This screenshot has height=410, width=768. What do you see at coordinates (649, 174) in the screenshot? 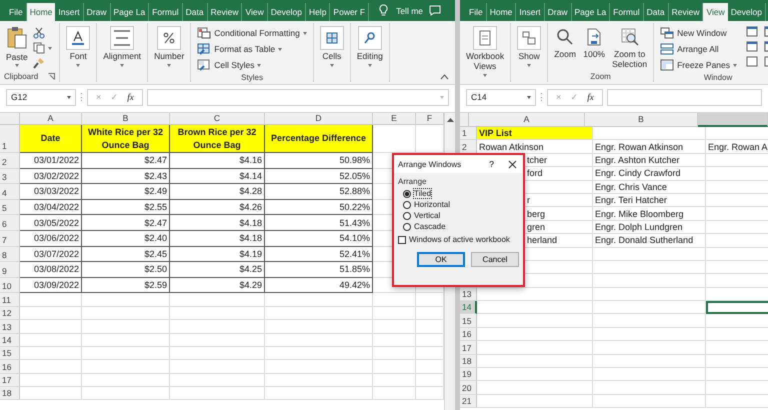
I see `table-cell: Engr. Cindy Crawford` at bounding box center [649, 174].